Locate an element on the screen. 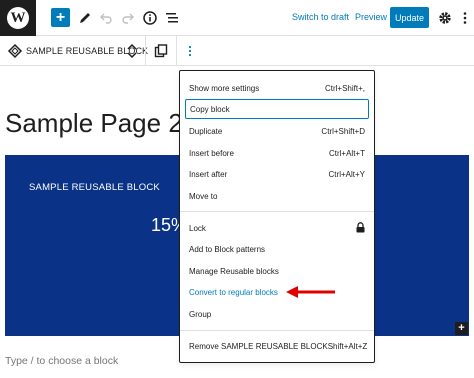  top-toolbar: W + Switch to draft Preview Update is located at coordinates (237, 18).